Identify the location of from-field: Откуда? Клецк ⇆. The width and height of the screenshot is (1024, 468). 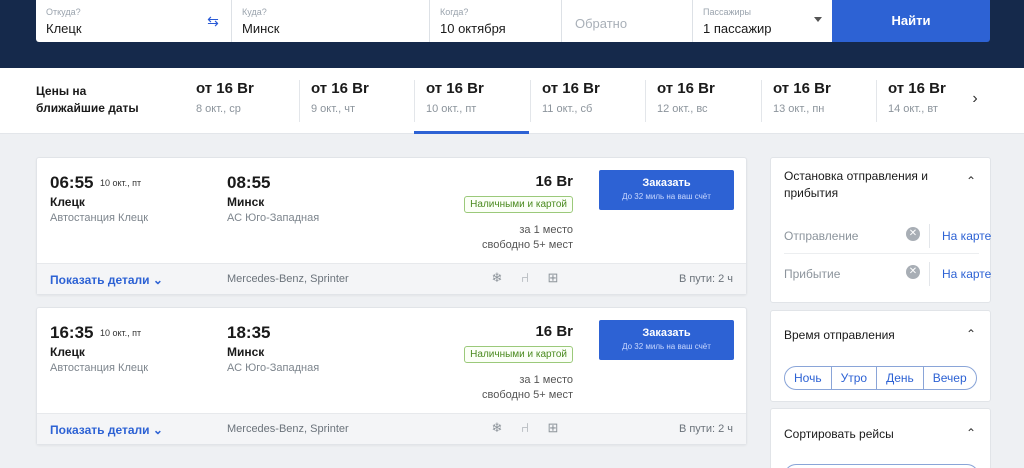
(134, 21).